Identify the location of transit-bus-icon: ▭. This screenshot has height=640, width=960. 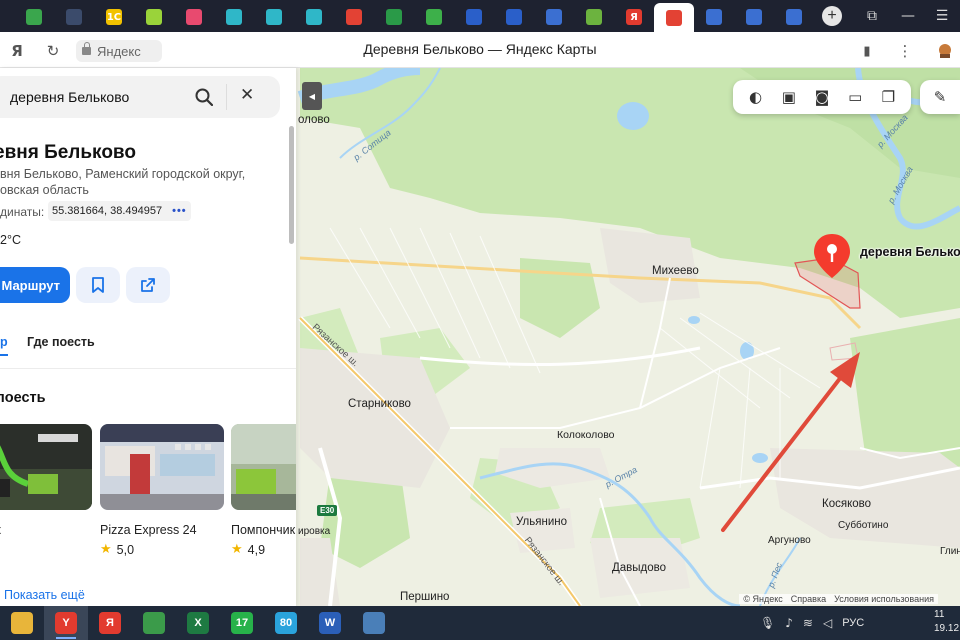
(855, 97).